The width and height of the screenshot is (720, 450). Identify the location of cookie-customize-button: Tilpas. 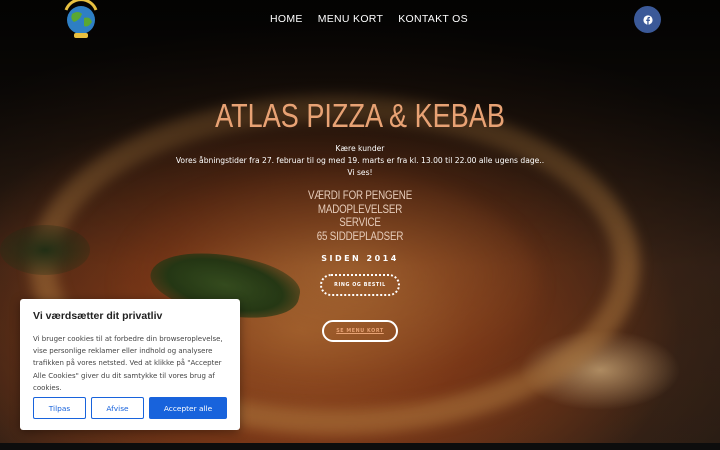
(59, 408).